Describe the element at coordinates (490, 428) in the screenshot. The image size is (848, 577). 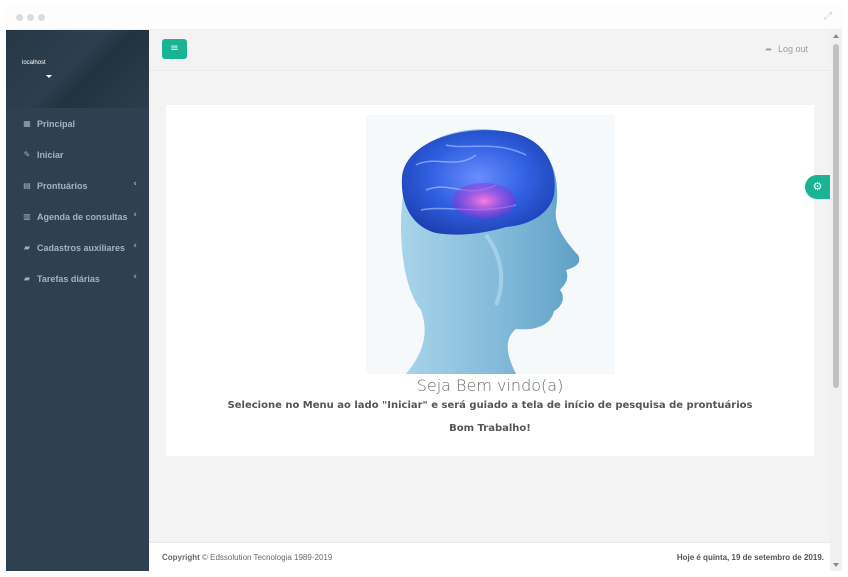
I see `good-work-text: Bom Trabalho!` at that location.